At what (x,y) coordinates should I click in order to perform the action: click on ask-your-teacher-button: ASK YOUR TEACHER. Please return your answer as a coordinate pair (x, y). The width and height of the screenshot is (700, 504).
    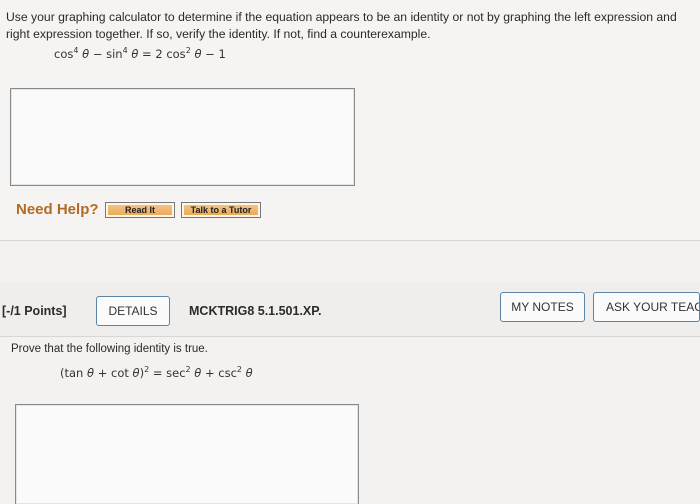
    Looking at the image, I should click on (646, 307).